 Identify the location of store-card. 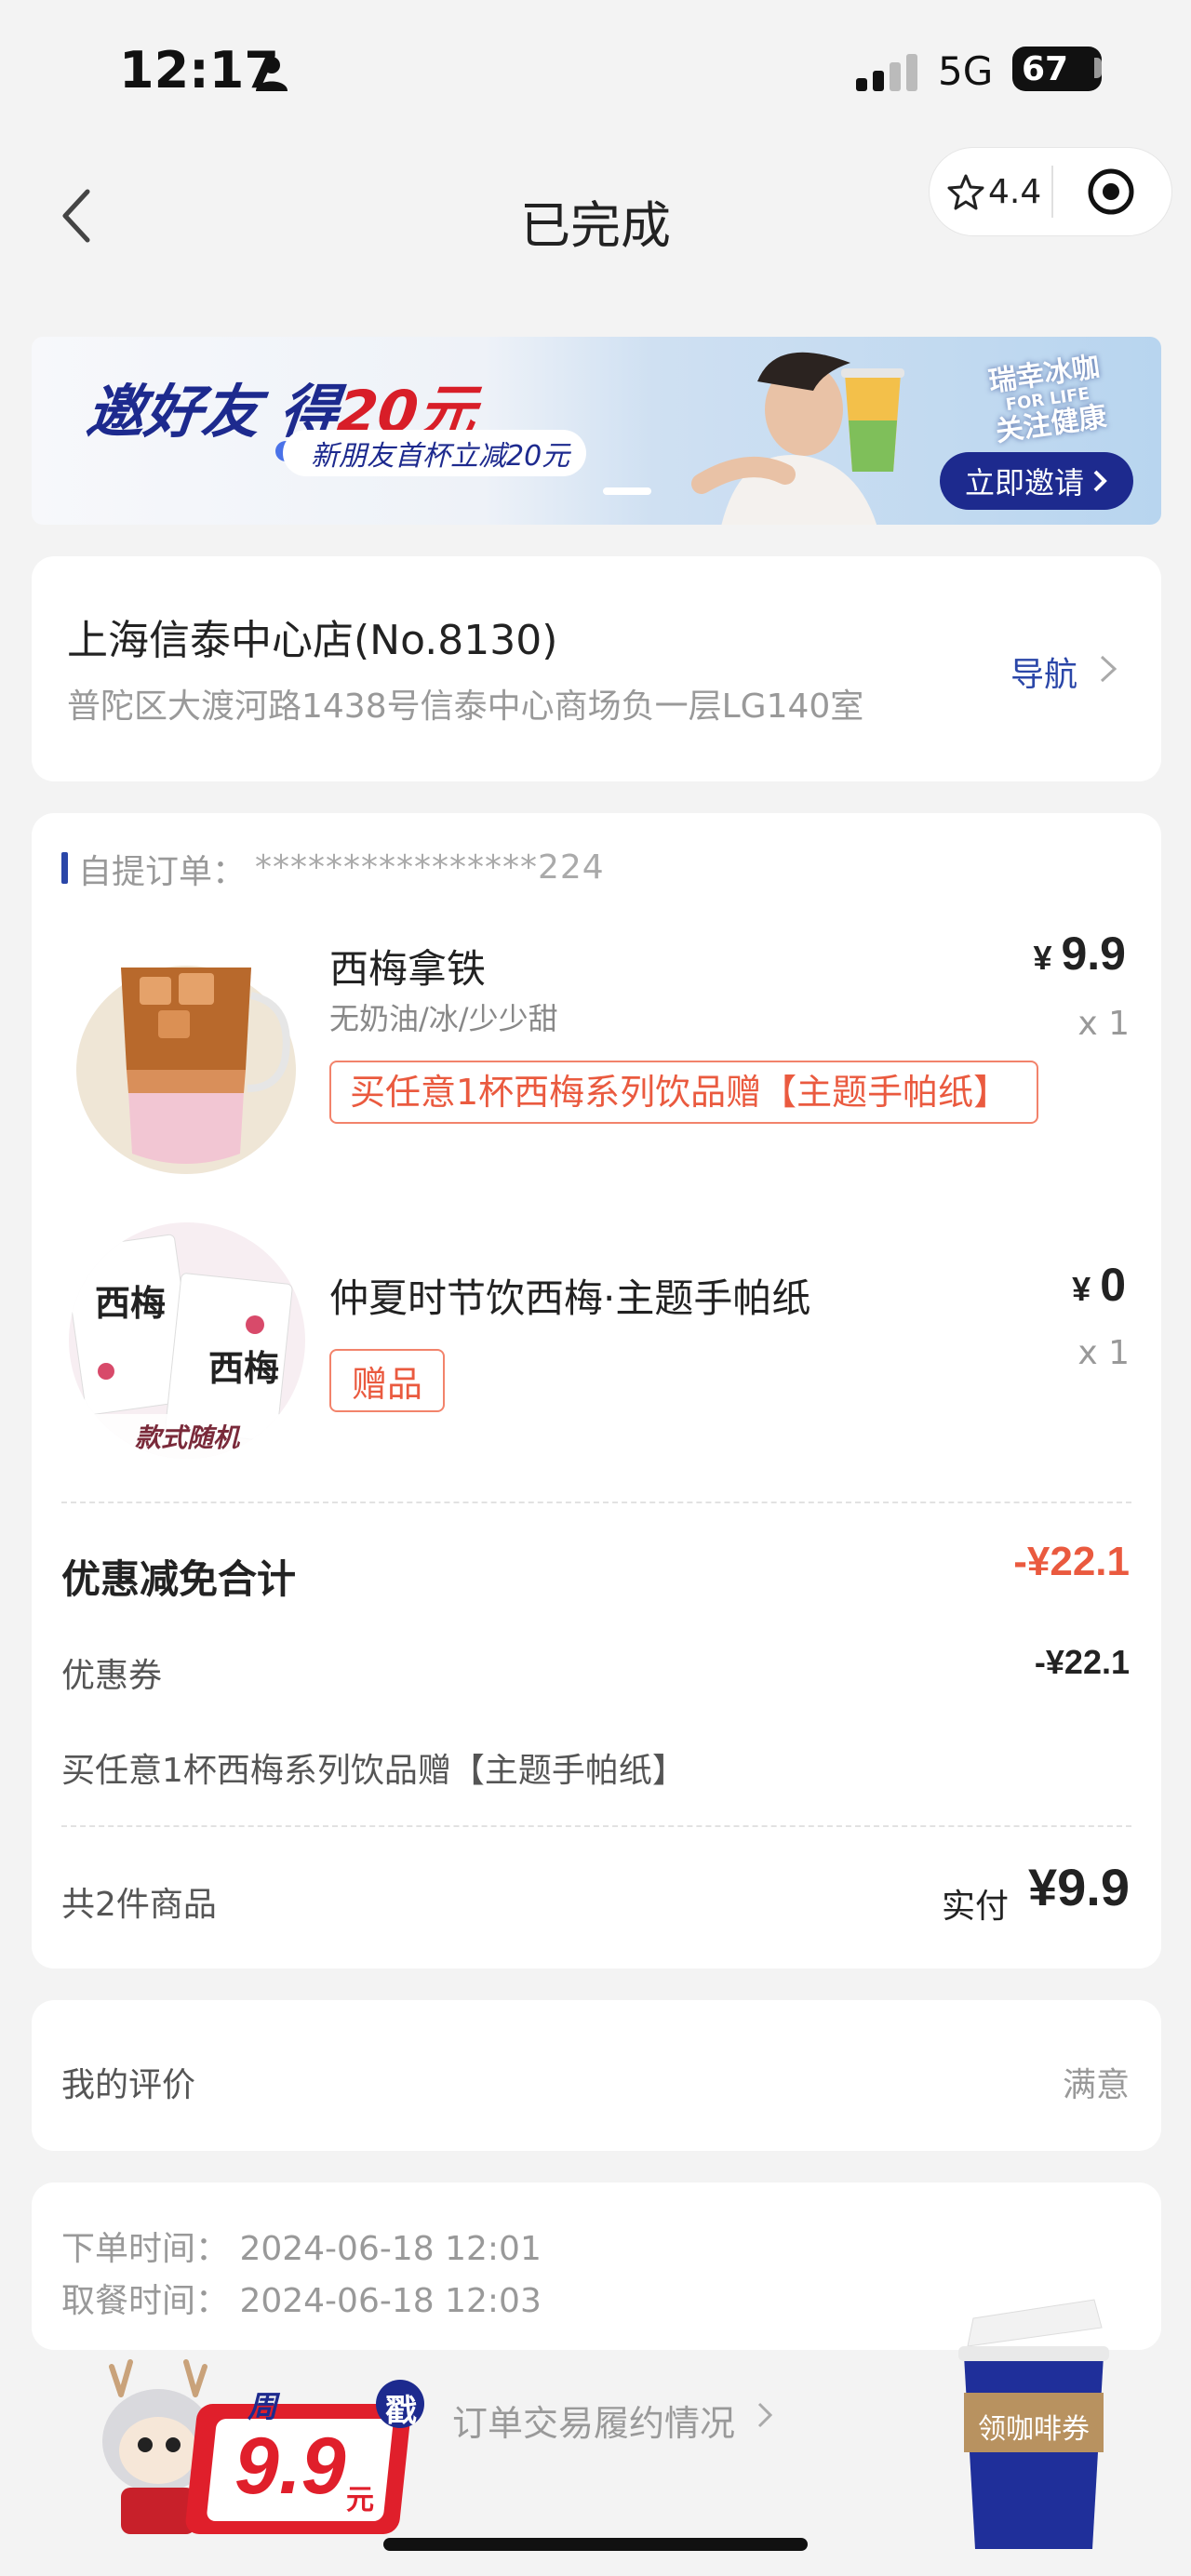
(596, 668).